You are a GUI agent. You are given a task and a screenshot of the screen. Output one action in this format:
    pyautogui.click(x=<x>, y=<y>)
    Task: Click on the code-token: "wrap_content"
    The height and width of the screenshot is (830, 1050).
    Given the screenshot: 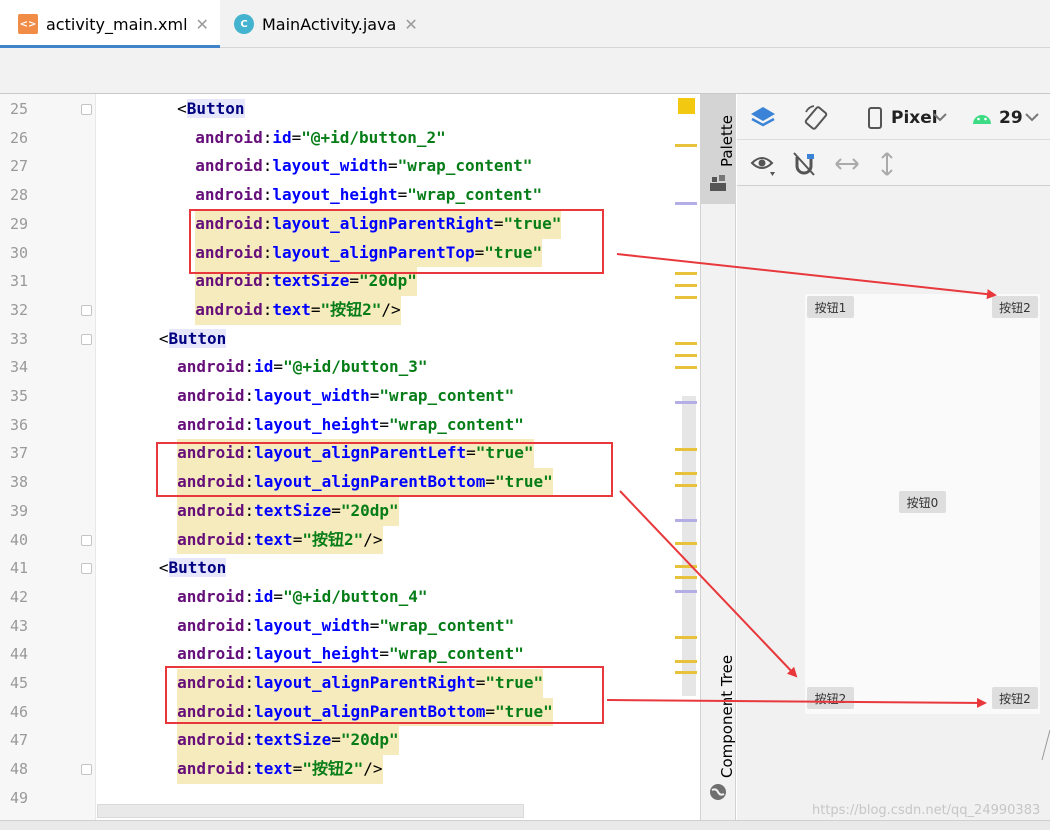 What is the action you would take?
    pyautogui.click(x=456, y=424)
    